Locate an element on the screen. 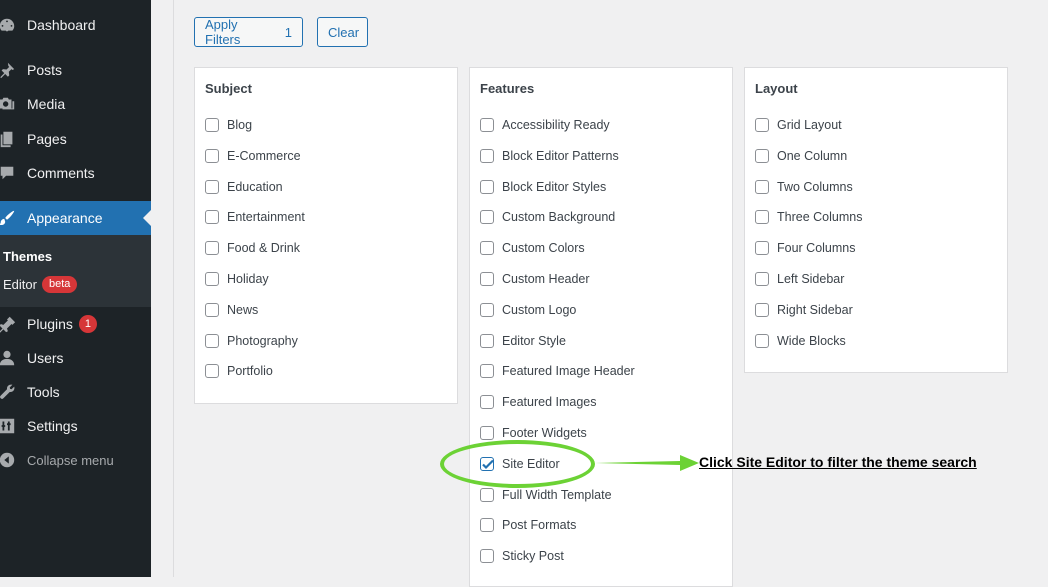 The width and height of the screenshot is (1048, 587). filter-option: Block Editor Styles is located at coordinates (543, 187).